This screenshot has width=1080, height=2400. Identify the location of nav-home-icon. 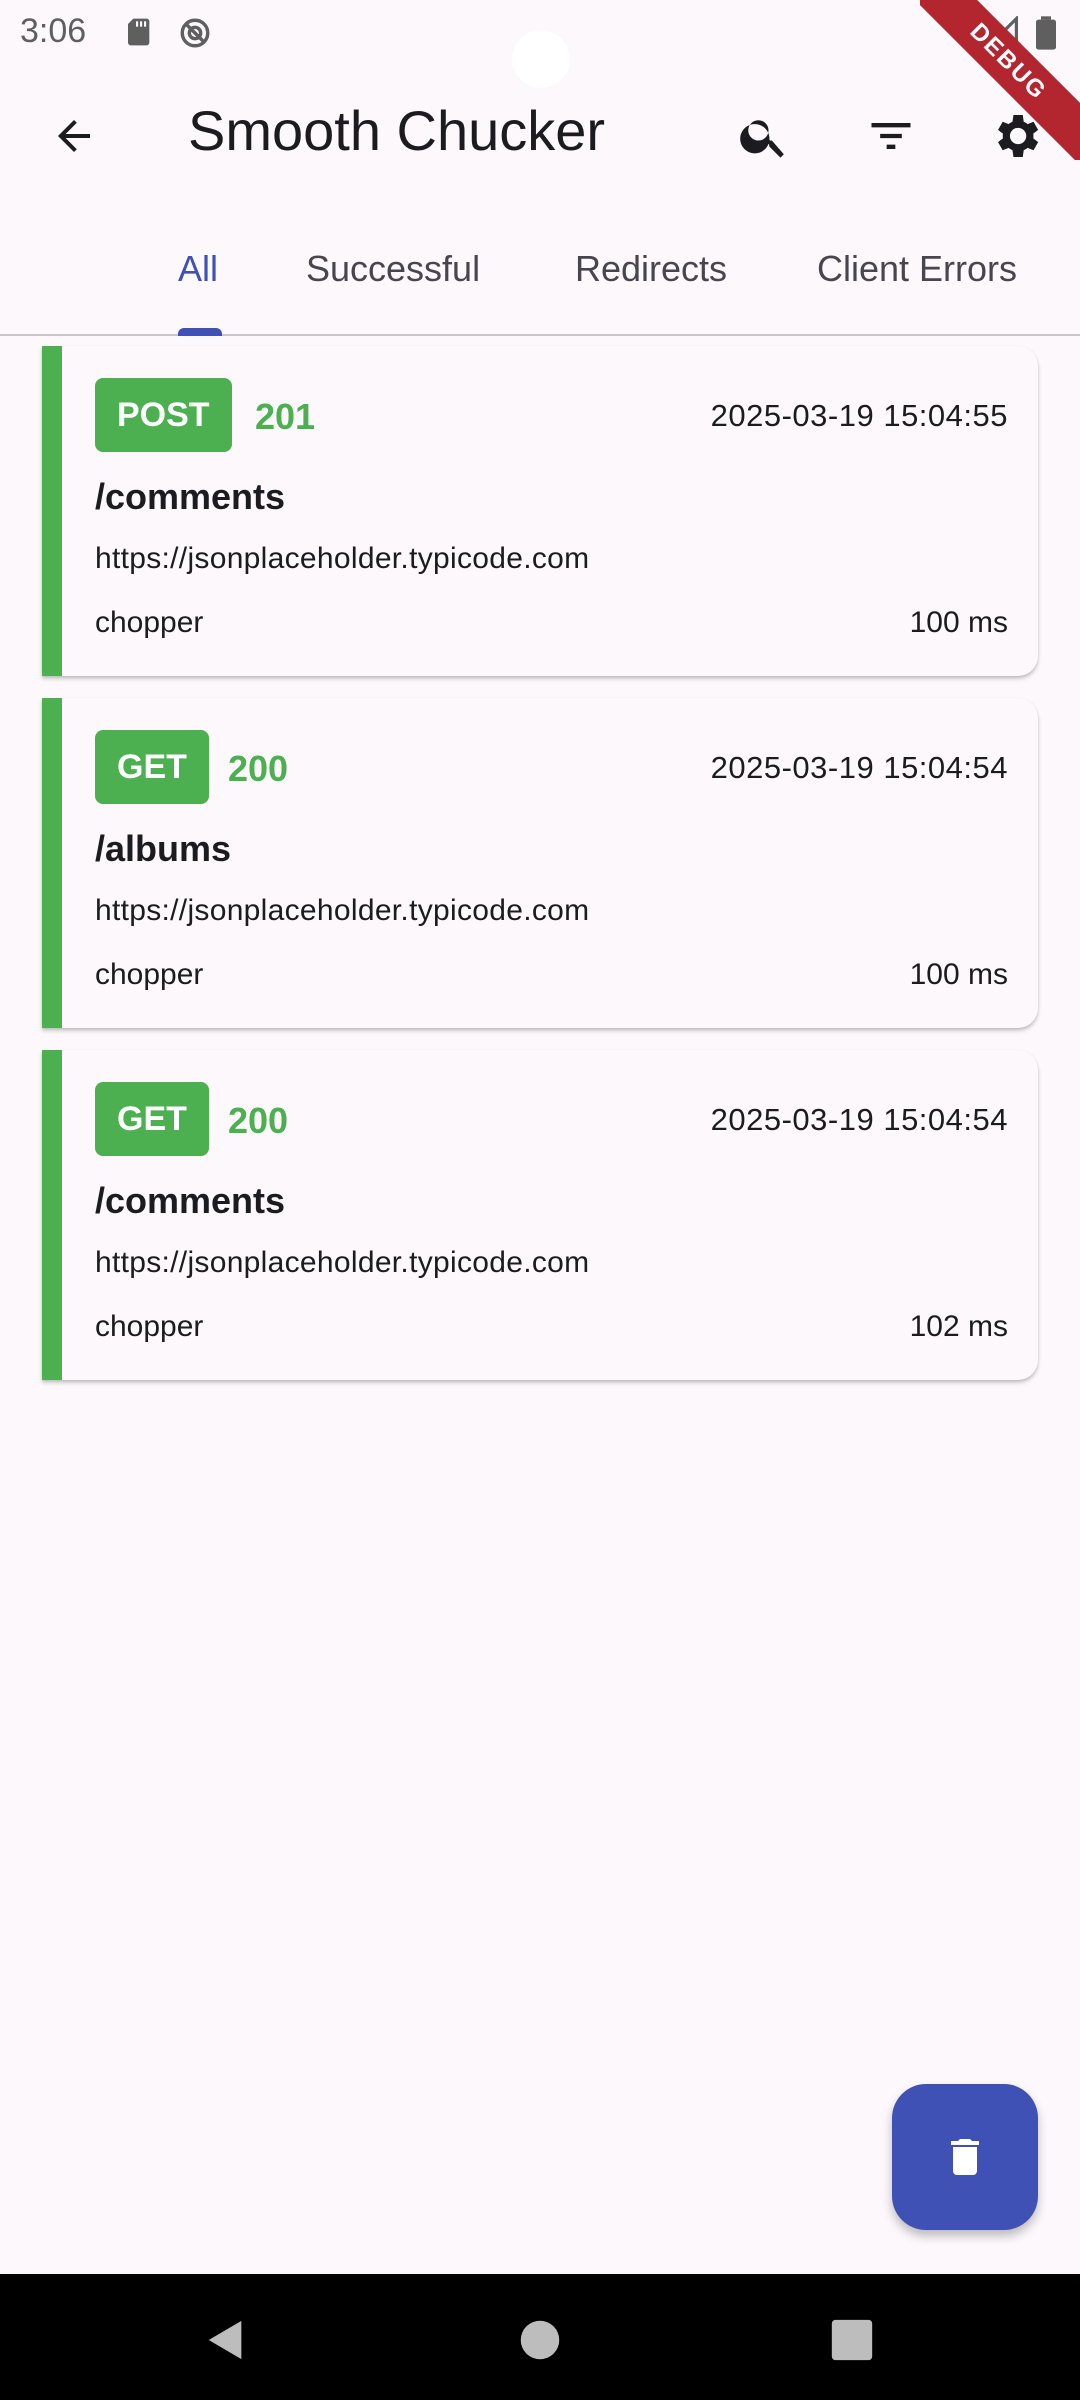
(540, 2340).